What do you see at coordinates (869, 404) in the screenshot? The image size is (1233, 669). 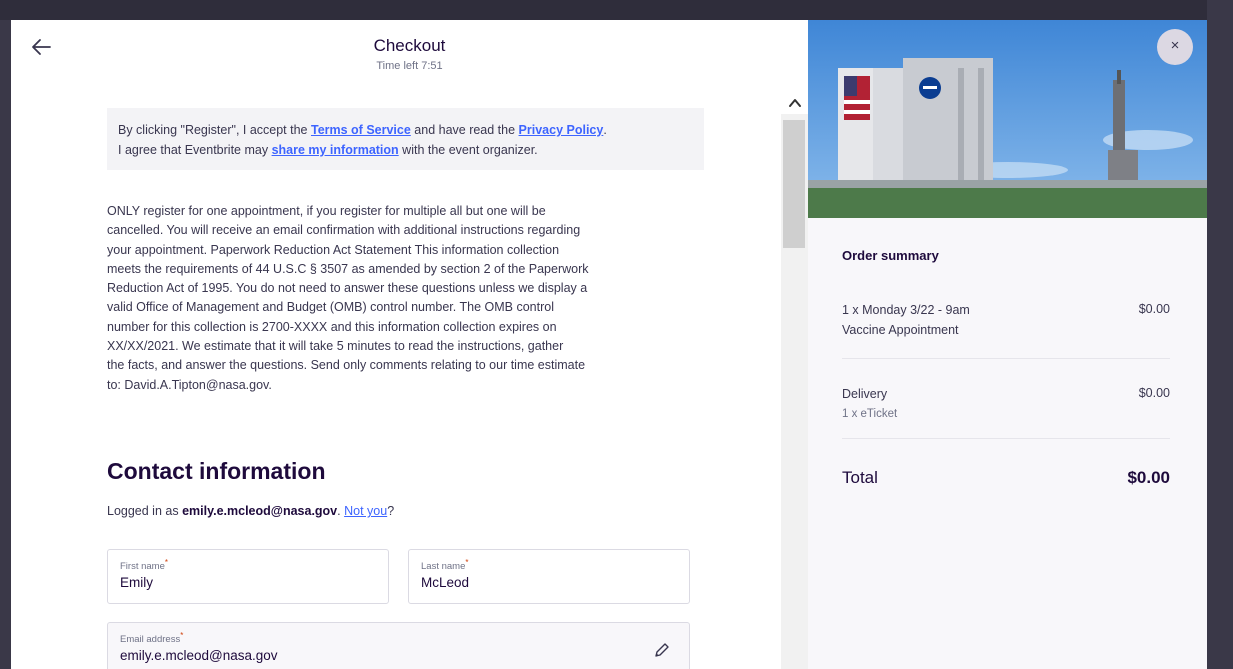 I see `delivery-item: Delivery 1 x eTicket` at bounding box center [869, 404].